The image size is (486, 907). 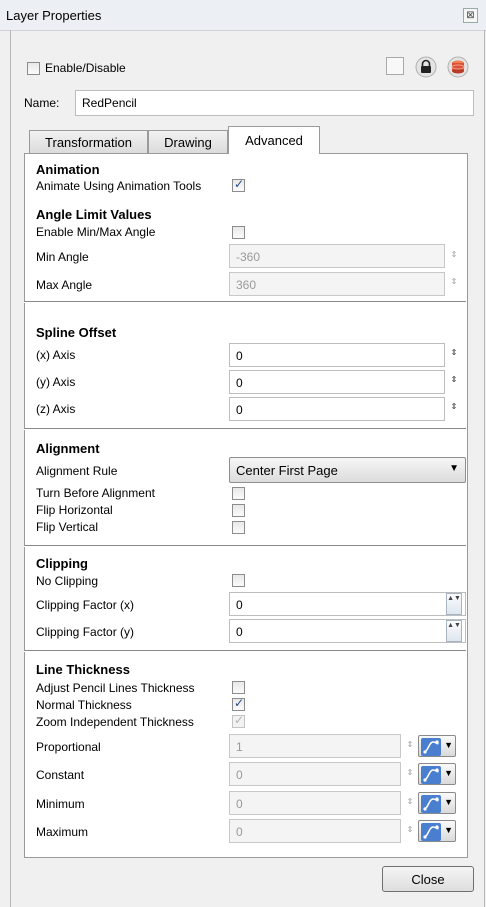 I want to click on turn-before-alignment-checkbox, so click(x=238, y=493).